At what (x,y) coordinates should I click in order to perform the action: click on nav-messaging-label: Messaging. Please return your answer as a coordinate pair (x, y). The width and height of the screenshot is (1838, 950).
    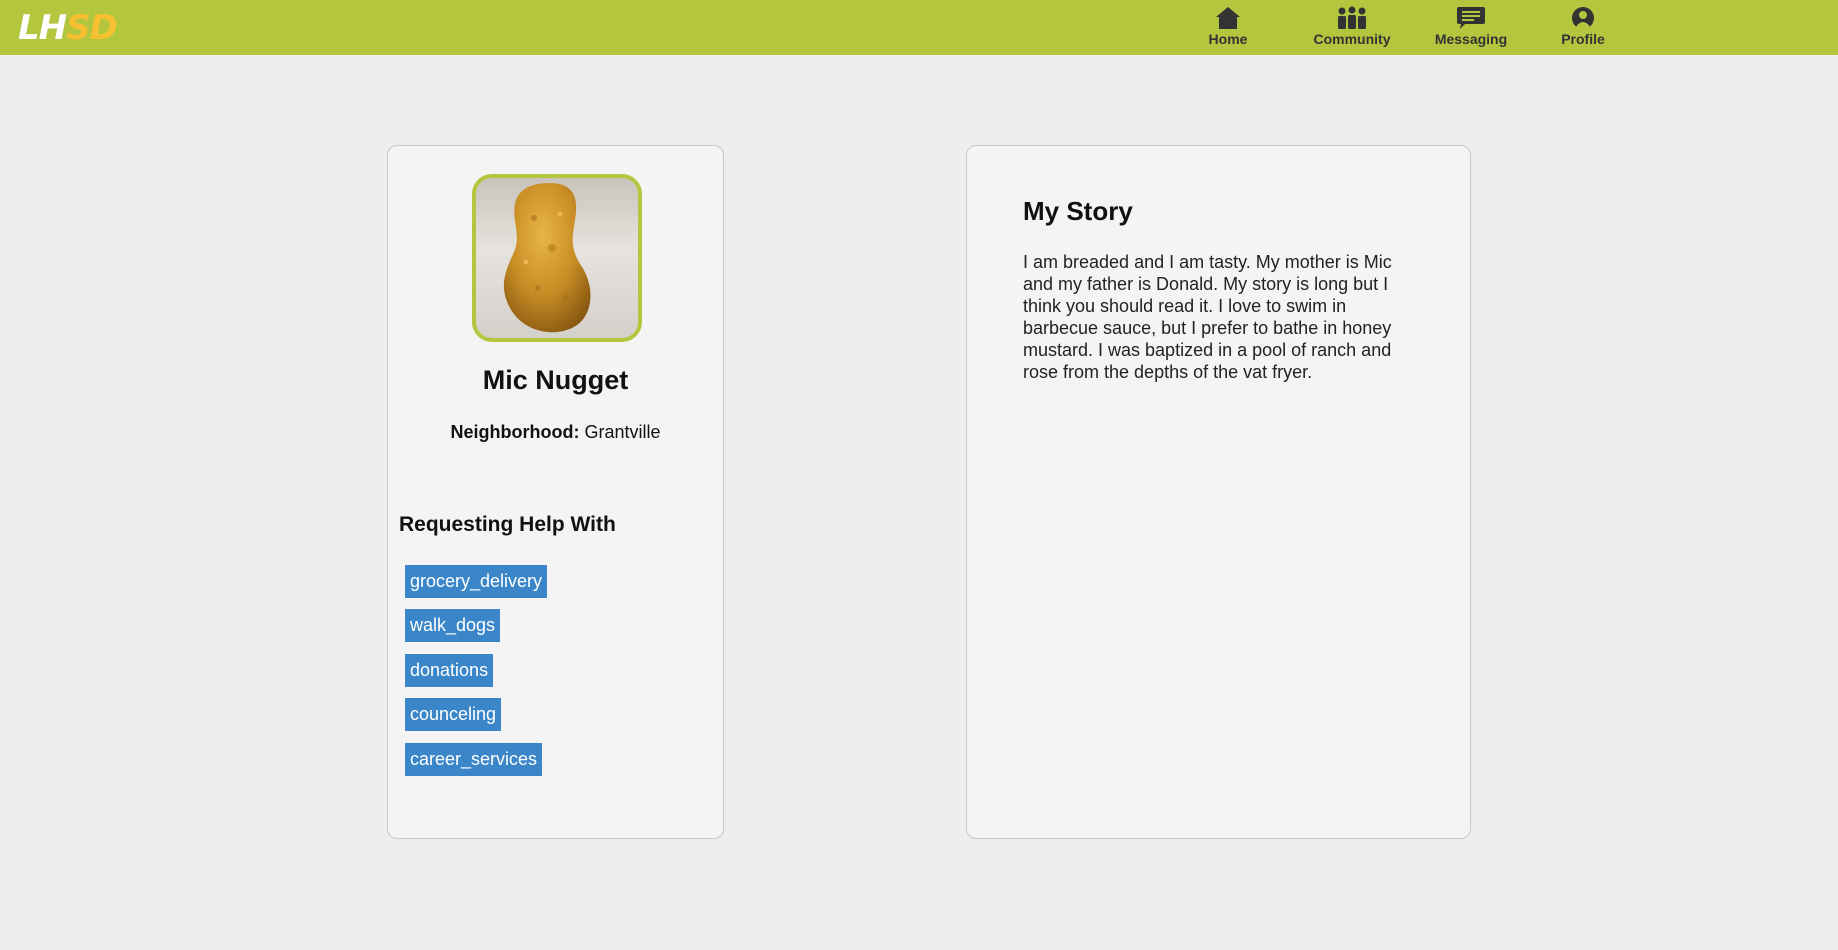
    Looking at the image, I should click on (1471, 39).